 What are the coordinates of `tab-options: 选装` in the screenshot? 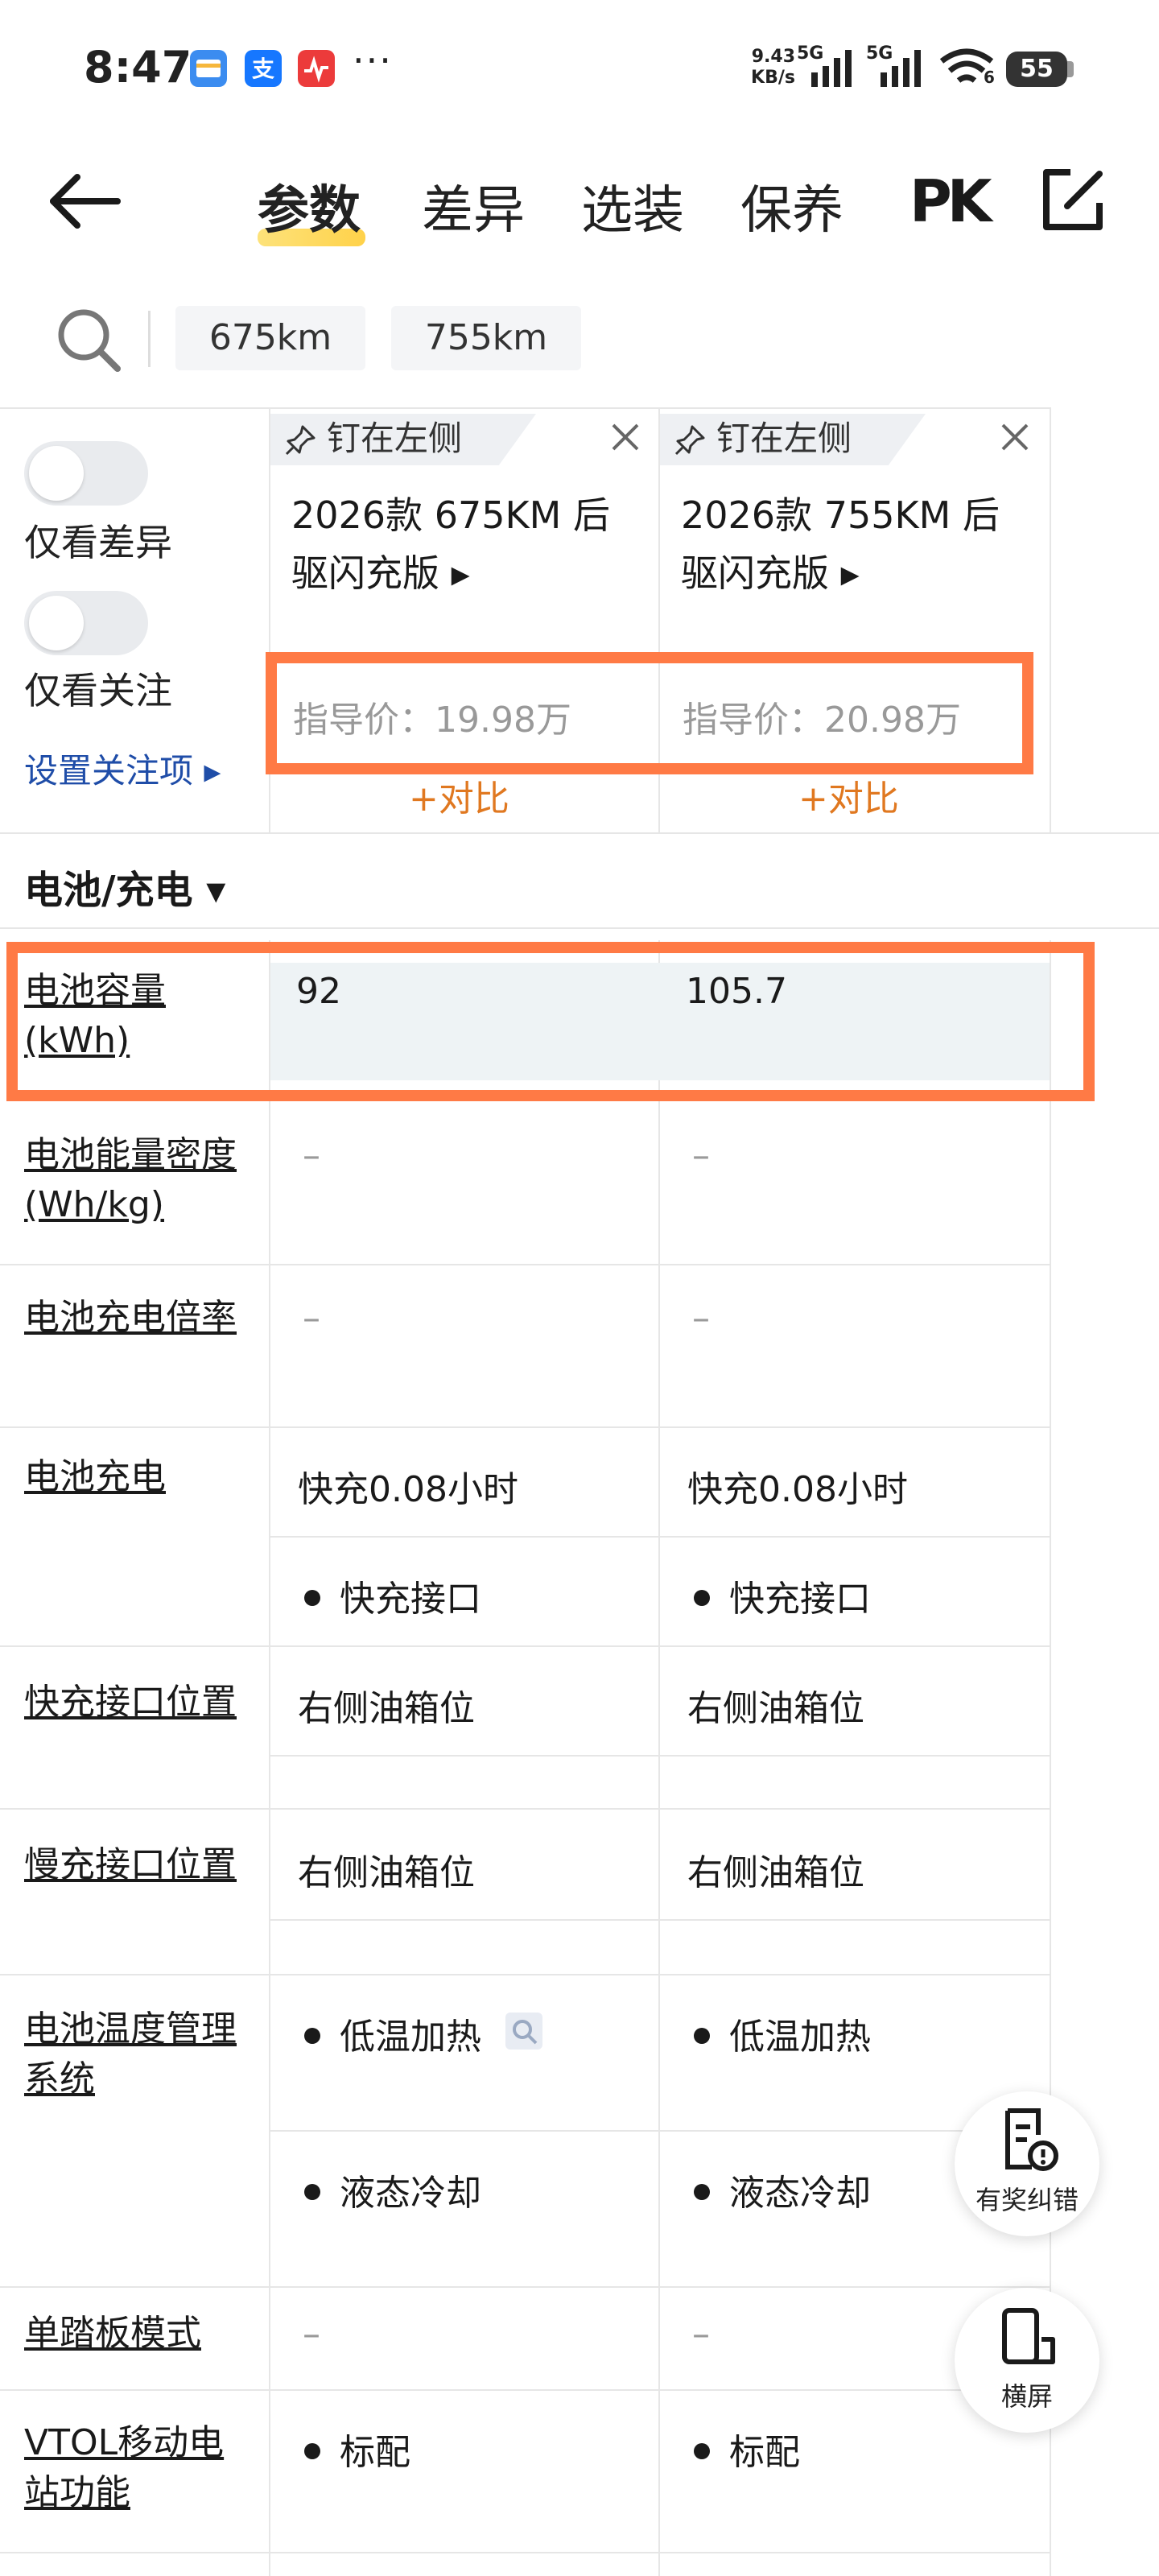 It's located at (632, 206).